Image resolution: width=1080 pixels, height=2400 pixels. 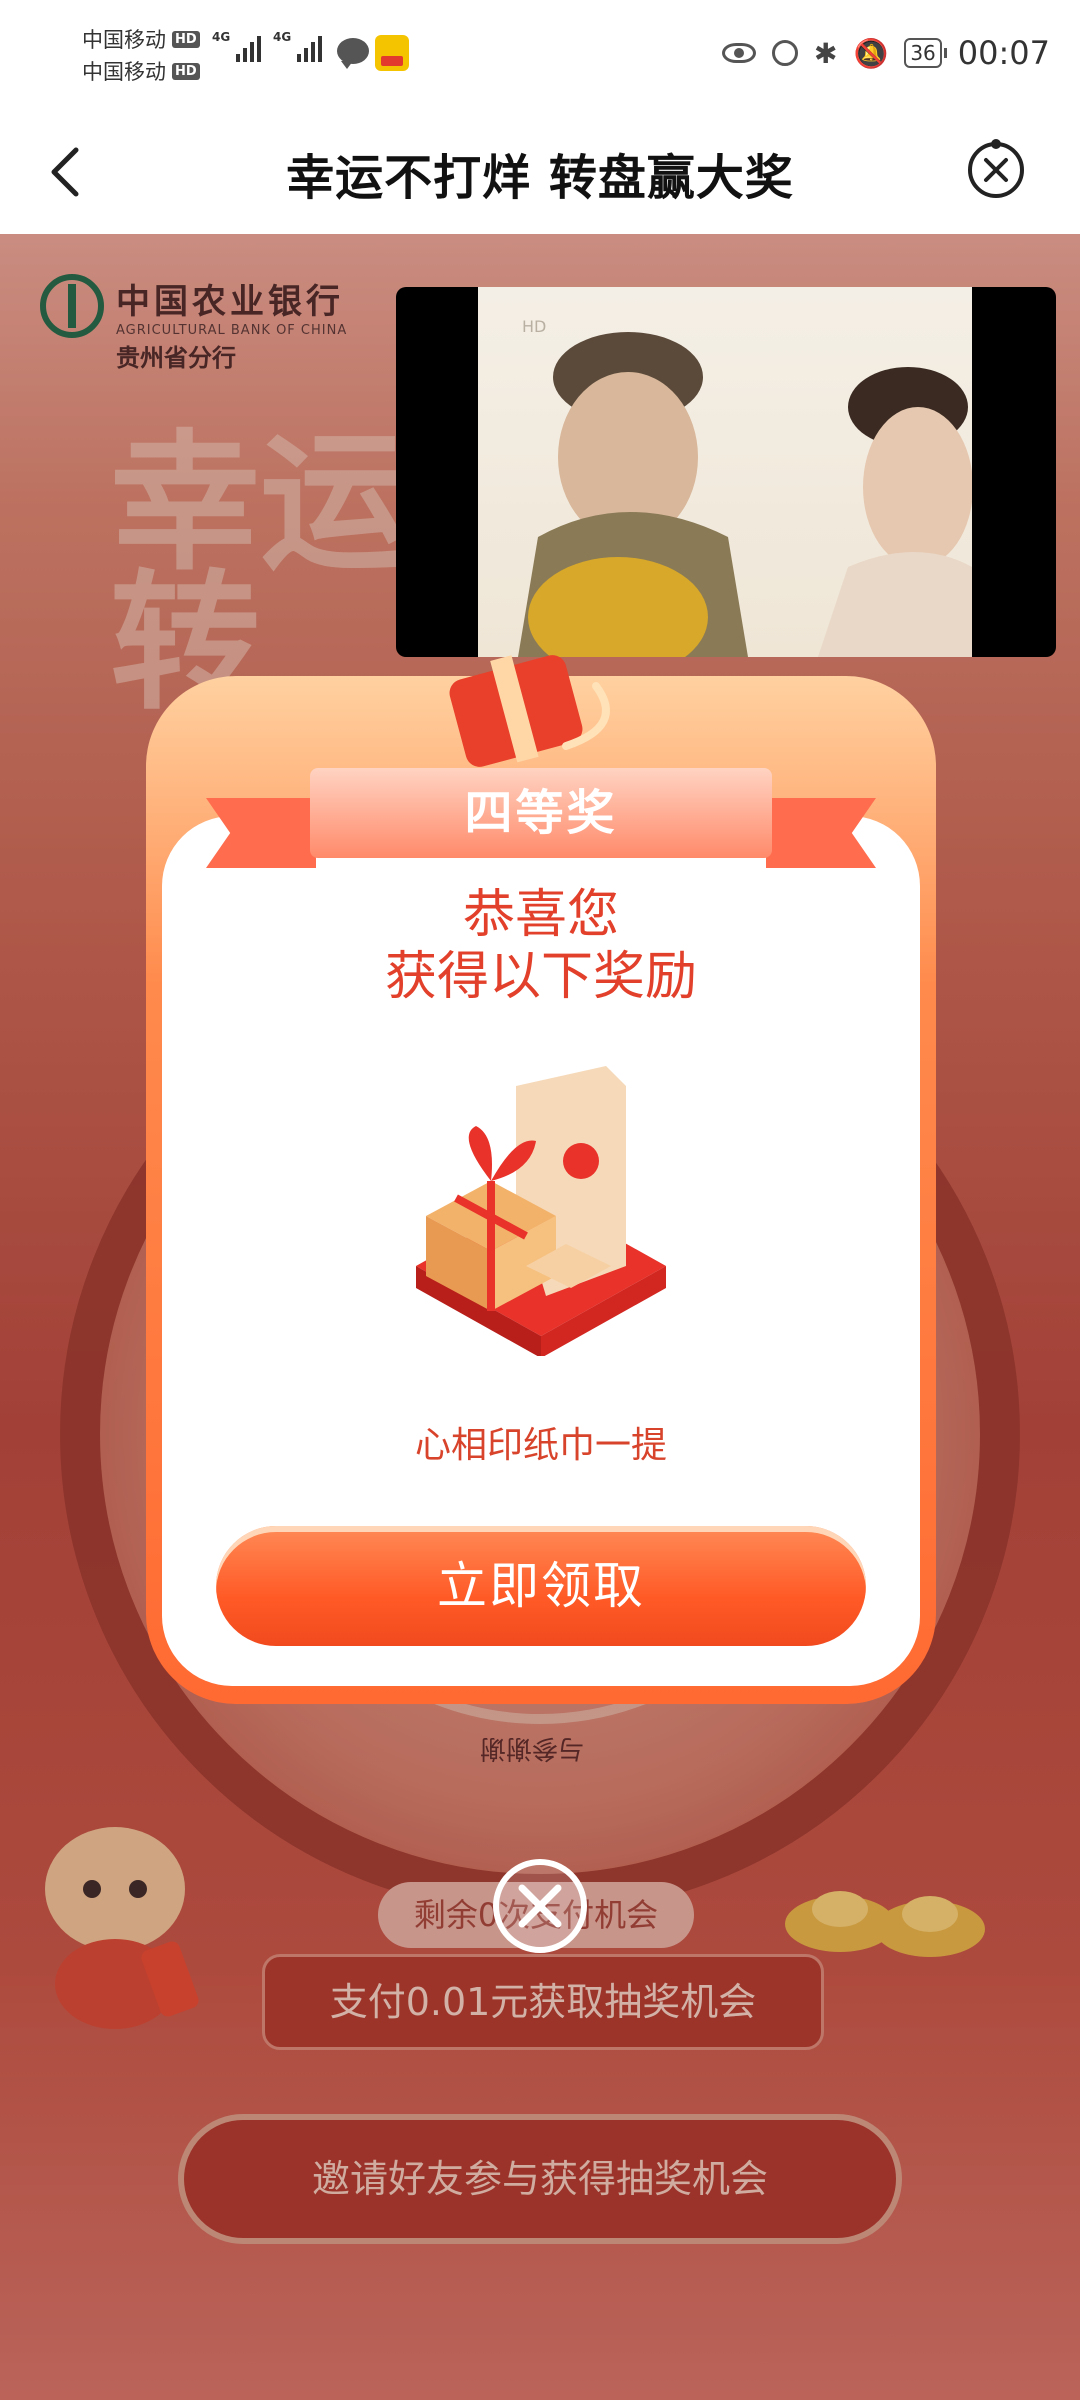 What do you see at coordinates (541, 1586) in the screenshot?
I see `claim-prize-button: 立即领取` at bounding box center [541, 1586].